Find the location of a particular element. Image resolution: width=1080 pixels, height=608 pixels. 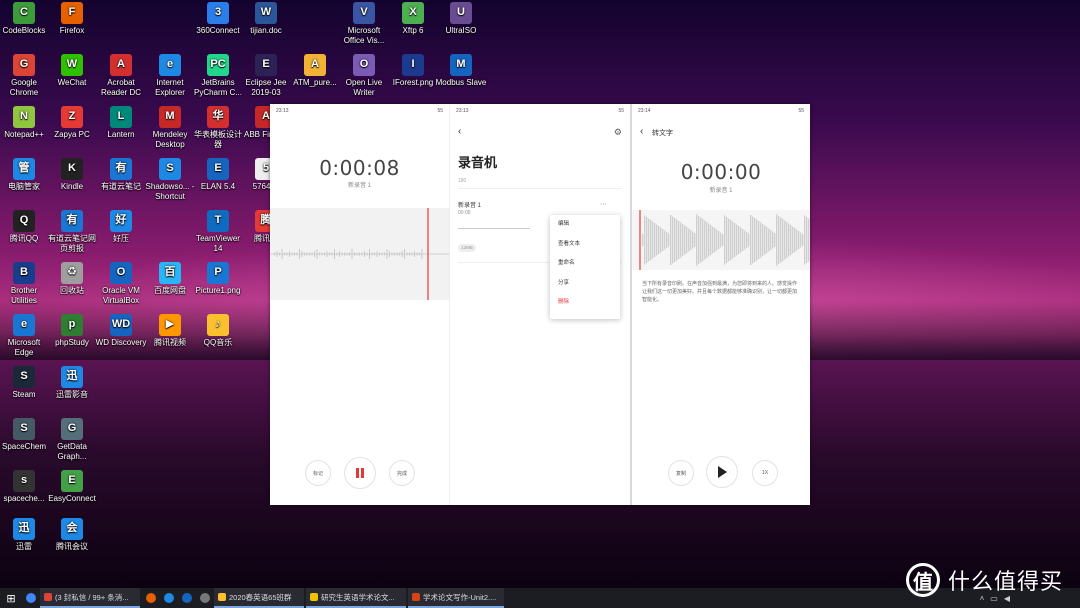

desktop-icon: O Open Live Writer is located at coordinates (364, 75).